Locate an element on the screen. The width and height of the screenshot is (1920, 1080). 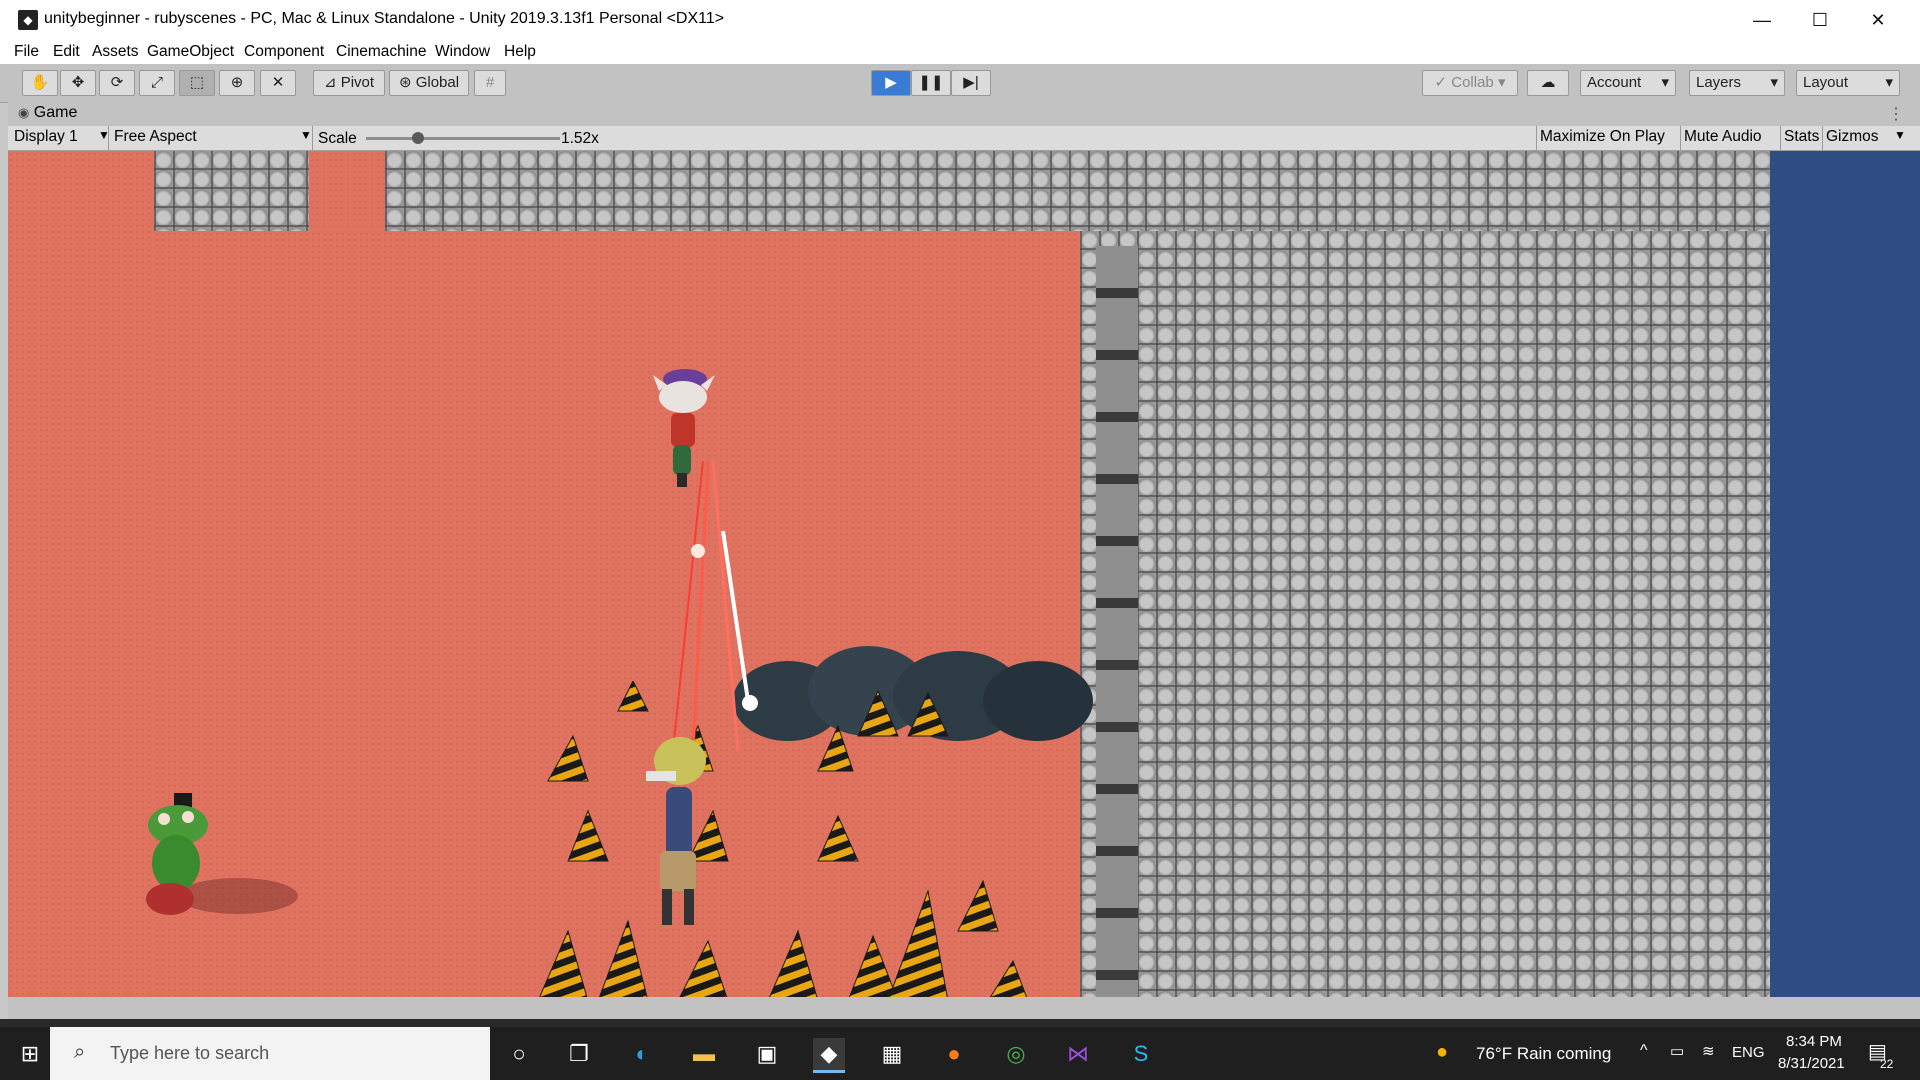
aspect-label: Free Aspect is located at coordinates (155, 136).